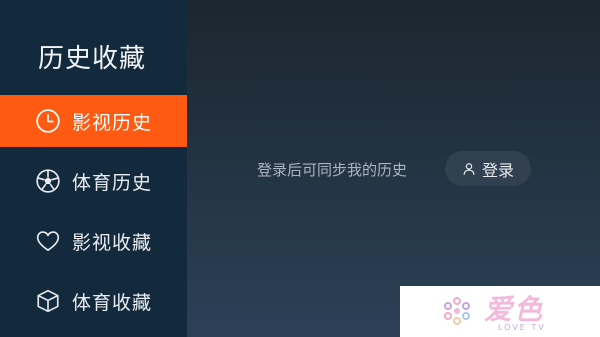 This screenshot has width=600, height=337. I want to click on sidebar-item-video-favorites: 影视收藏, so click(93, 241).